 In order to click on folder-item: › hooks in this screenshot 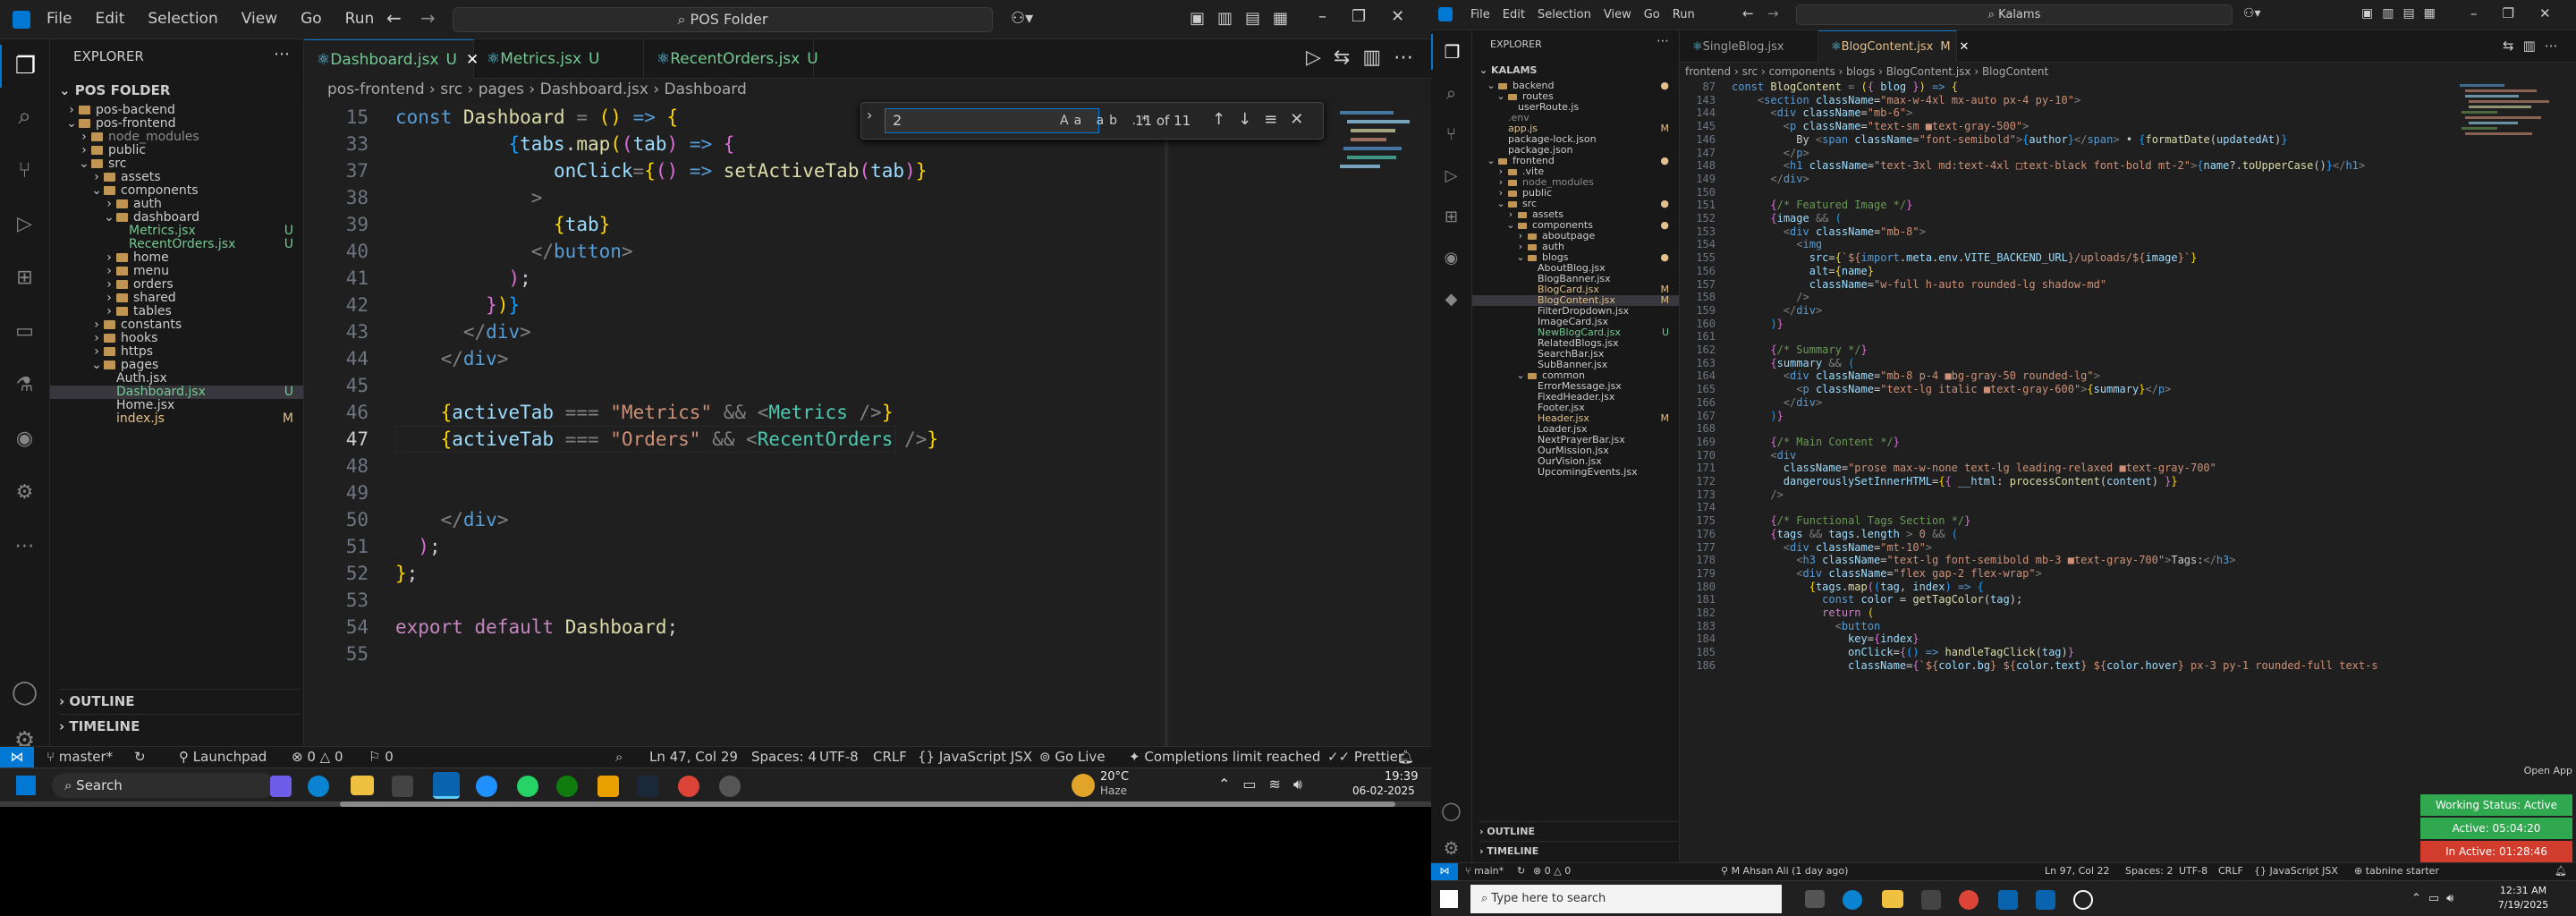, I will do `click(176, 338)`.